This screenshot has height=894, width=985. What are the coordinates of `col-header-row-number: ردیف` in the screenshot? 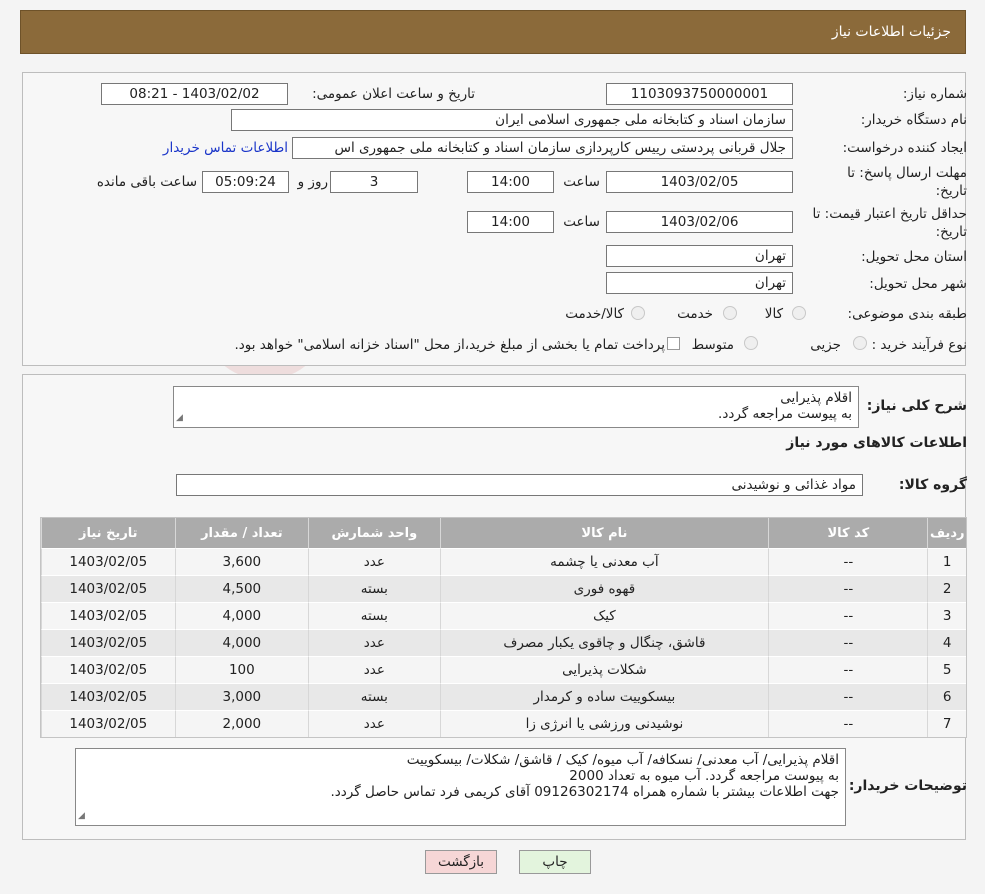 It's located at (946, 533).